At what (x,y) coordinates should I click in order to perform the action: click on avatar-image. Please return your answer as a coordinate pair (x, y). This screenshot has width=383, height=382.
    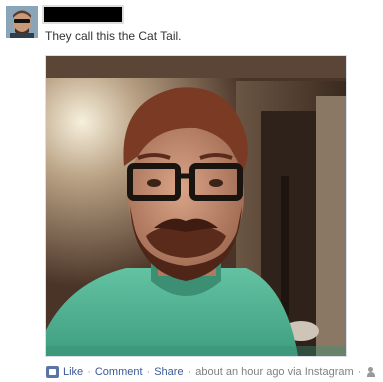
    Looking at the image, I should click on (22, 22).